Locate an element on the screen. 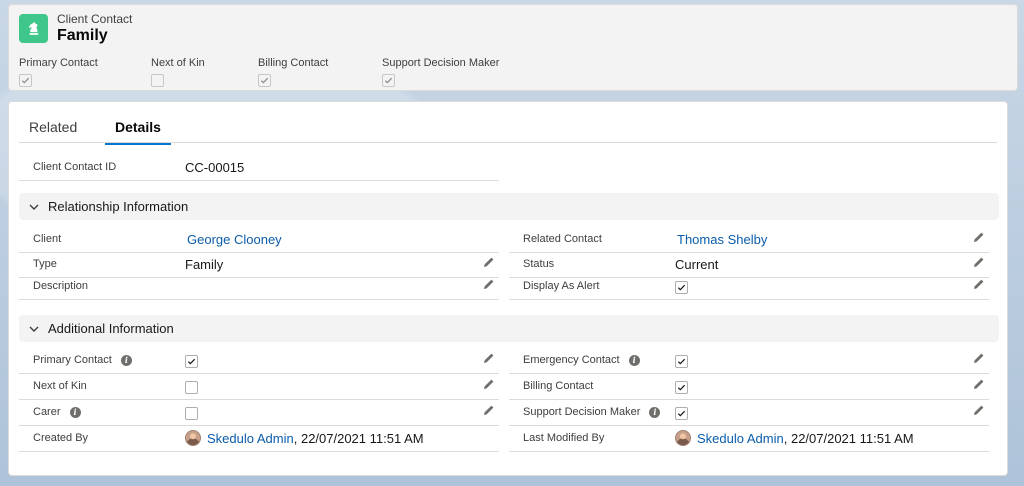  created-by-user-link: Skedulo Admin is located at coordinates (250, 438).